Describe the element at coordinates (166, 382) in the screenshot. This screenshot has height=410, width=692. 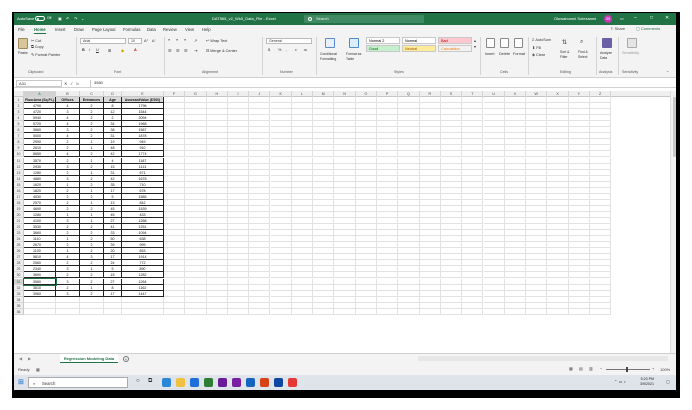
I see `edge-icon` at that location.